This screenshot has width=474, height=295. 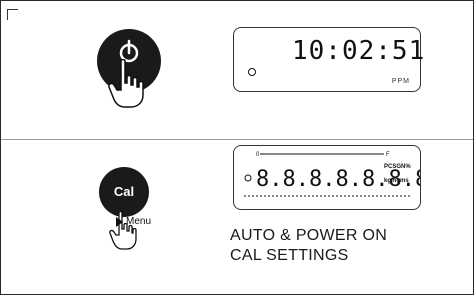 I want to click on cal-caption: AUTO & POWER ON CAL SETTINGS, so click(x=308, y=246).